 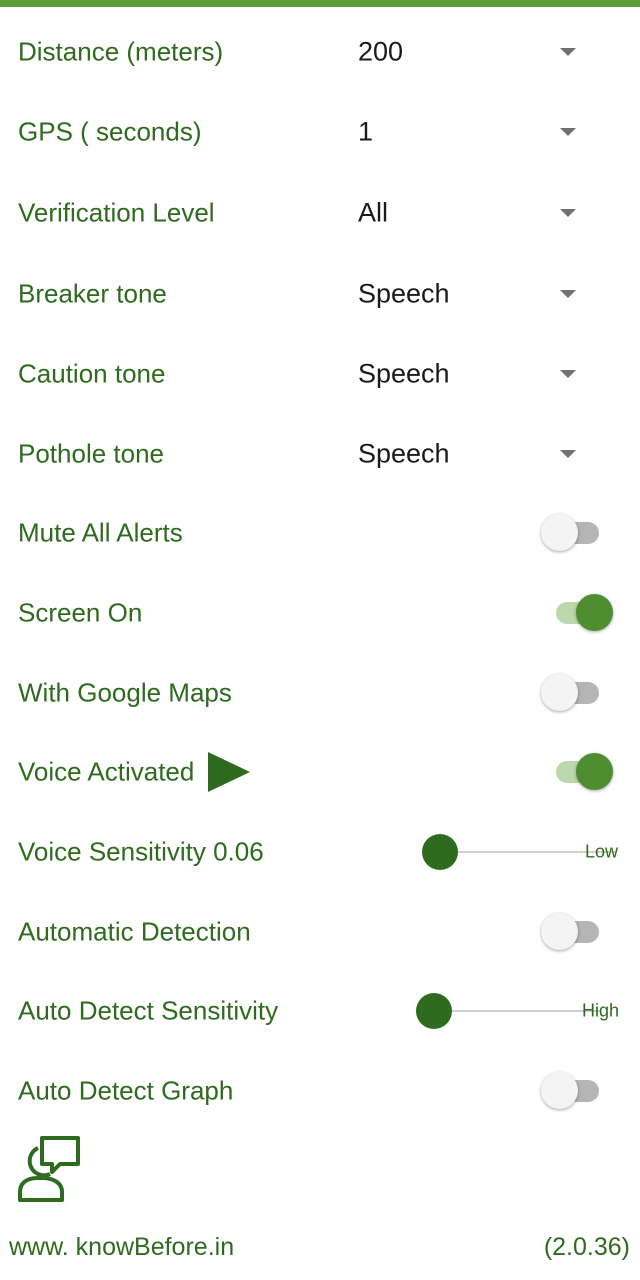 I want to click on gps-dropdown: 1, so click(x=460, y=132).